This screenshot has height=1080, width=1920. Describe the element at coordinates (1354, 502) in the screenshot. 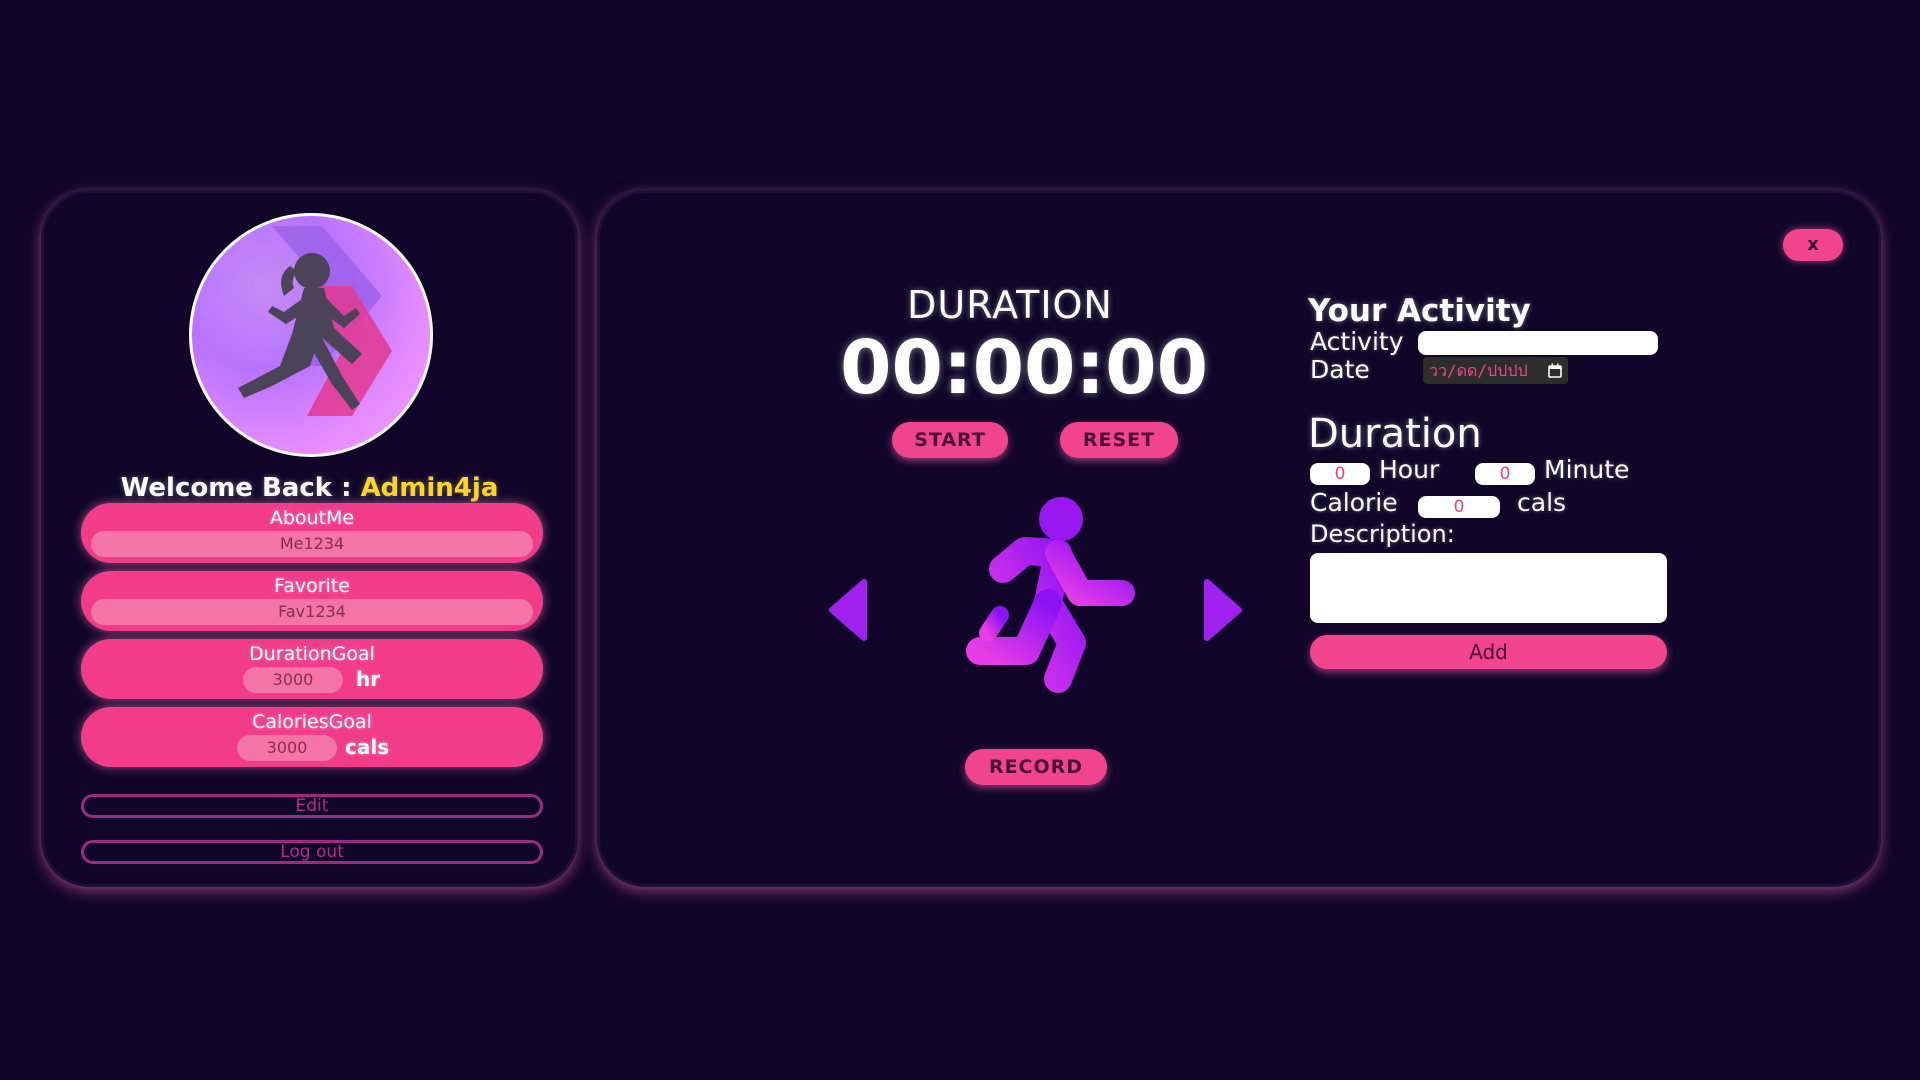

I see `calorie-label: Calorie` at that location.